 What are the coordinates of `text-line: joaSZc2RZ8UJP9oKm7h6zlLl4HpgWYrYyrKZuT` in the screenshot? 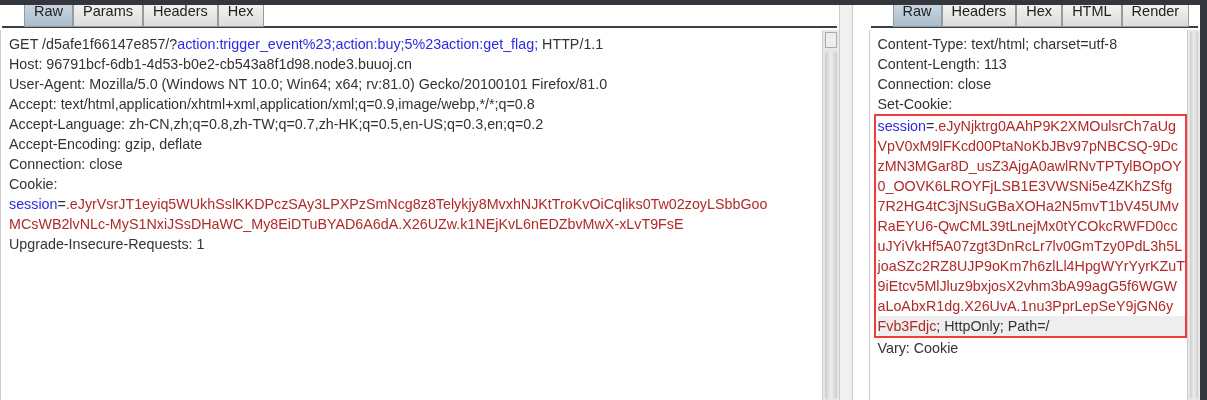 It's located at (1031, 266).